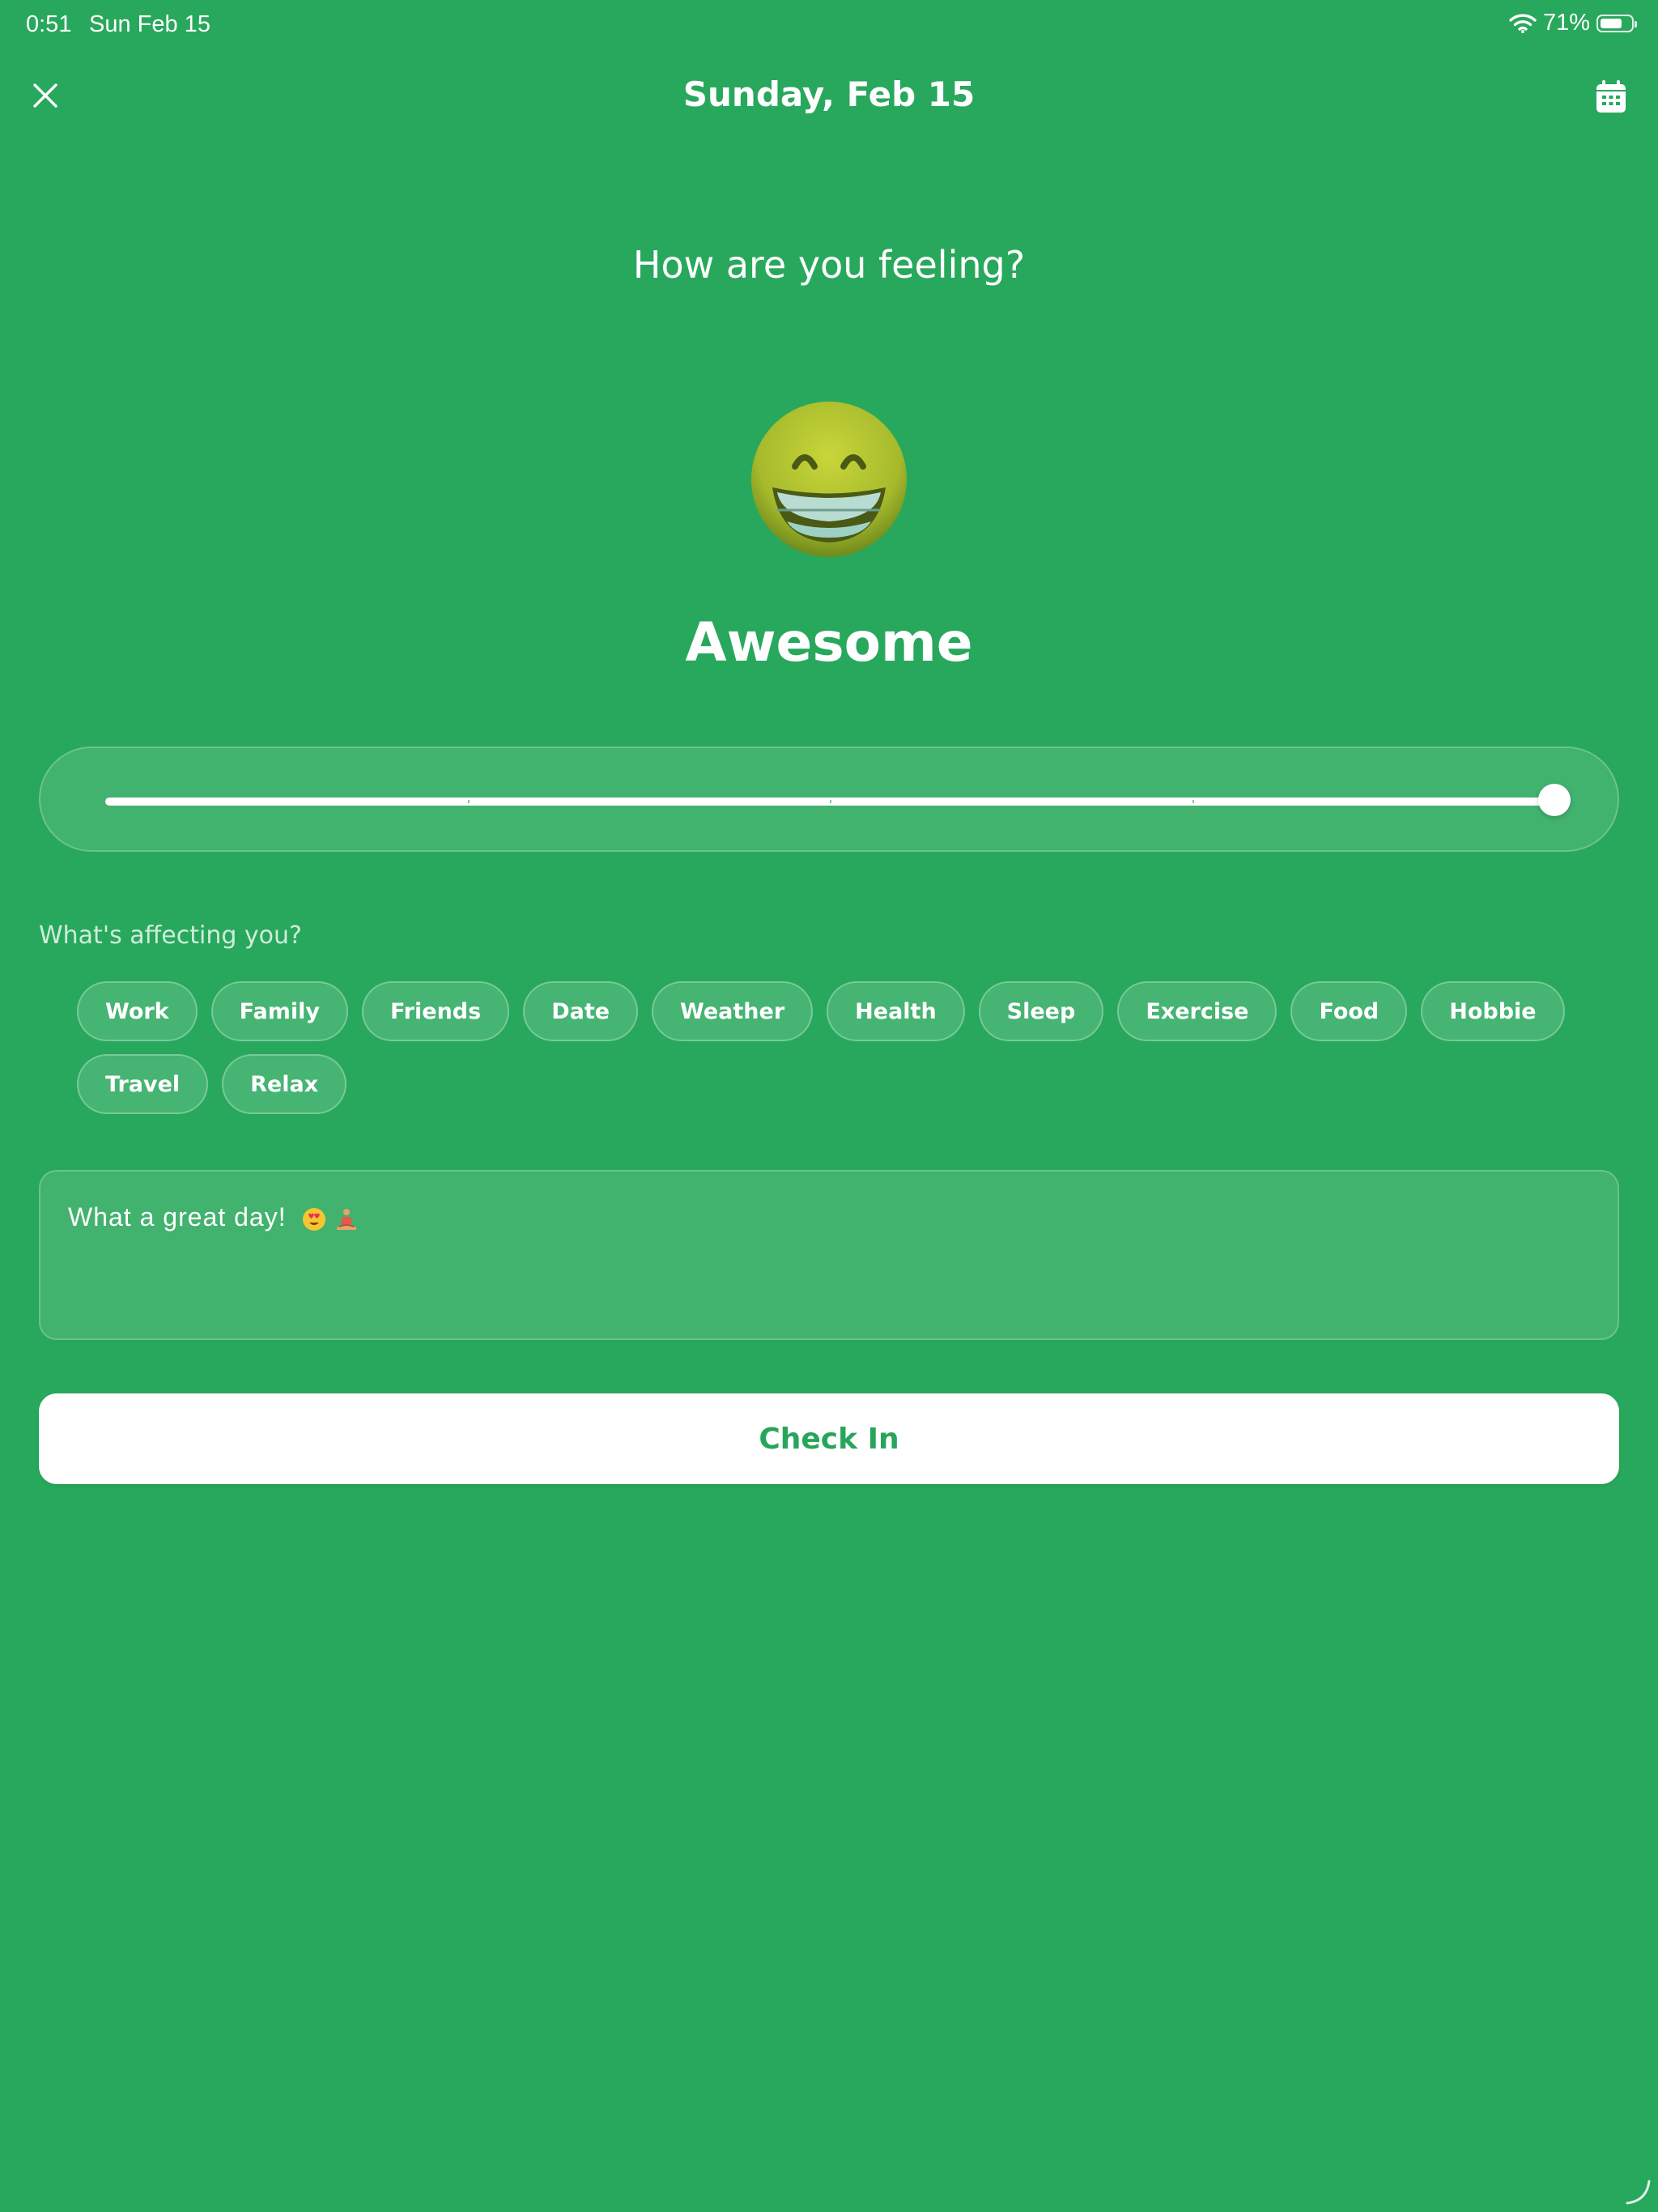 This screenshot has width=1658, height=2212. I want to click on resize-corner-icon, so click(1638, 2193).